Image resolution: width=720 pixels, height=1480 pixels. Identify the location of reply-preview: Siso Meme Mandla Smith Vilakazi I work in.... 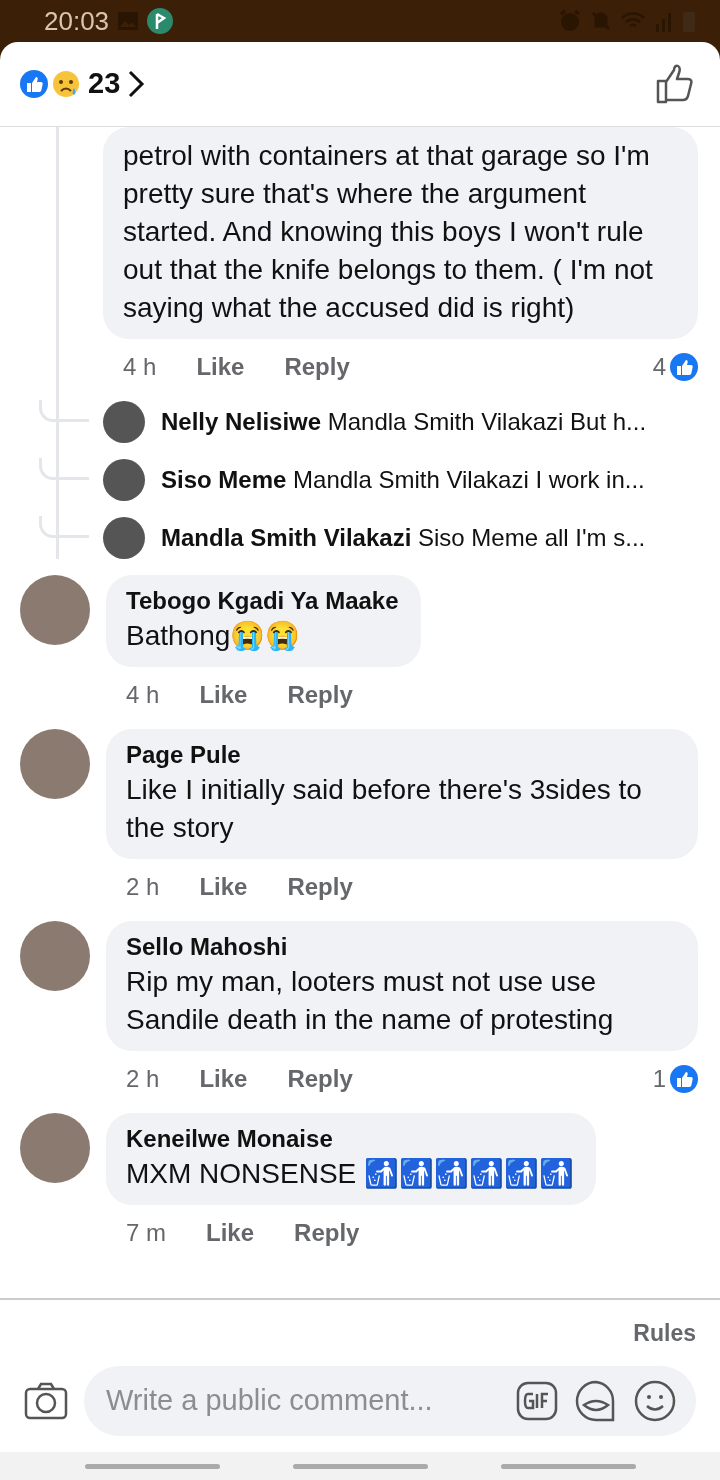
(403, 480).